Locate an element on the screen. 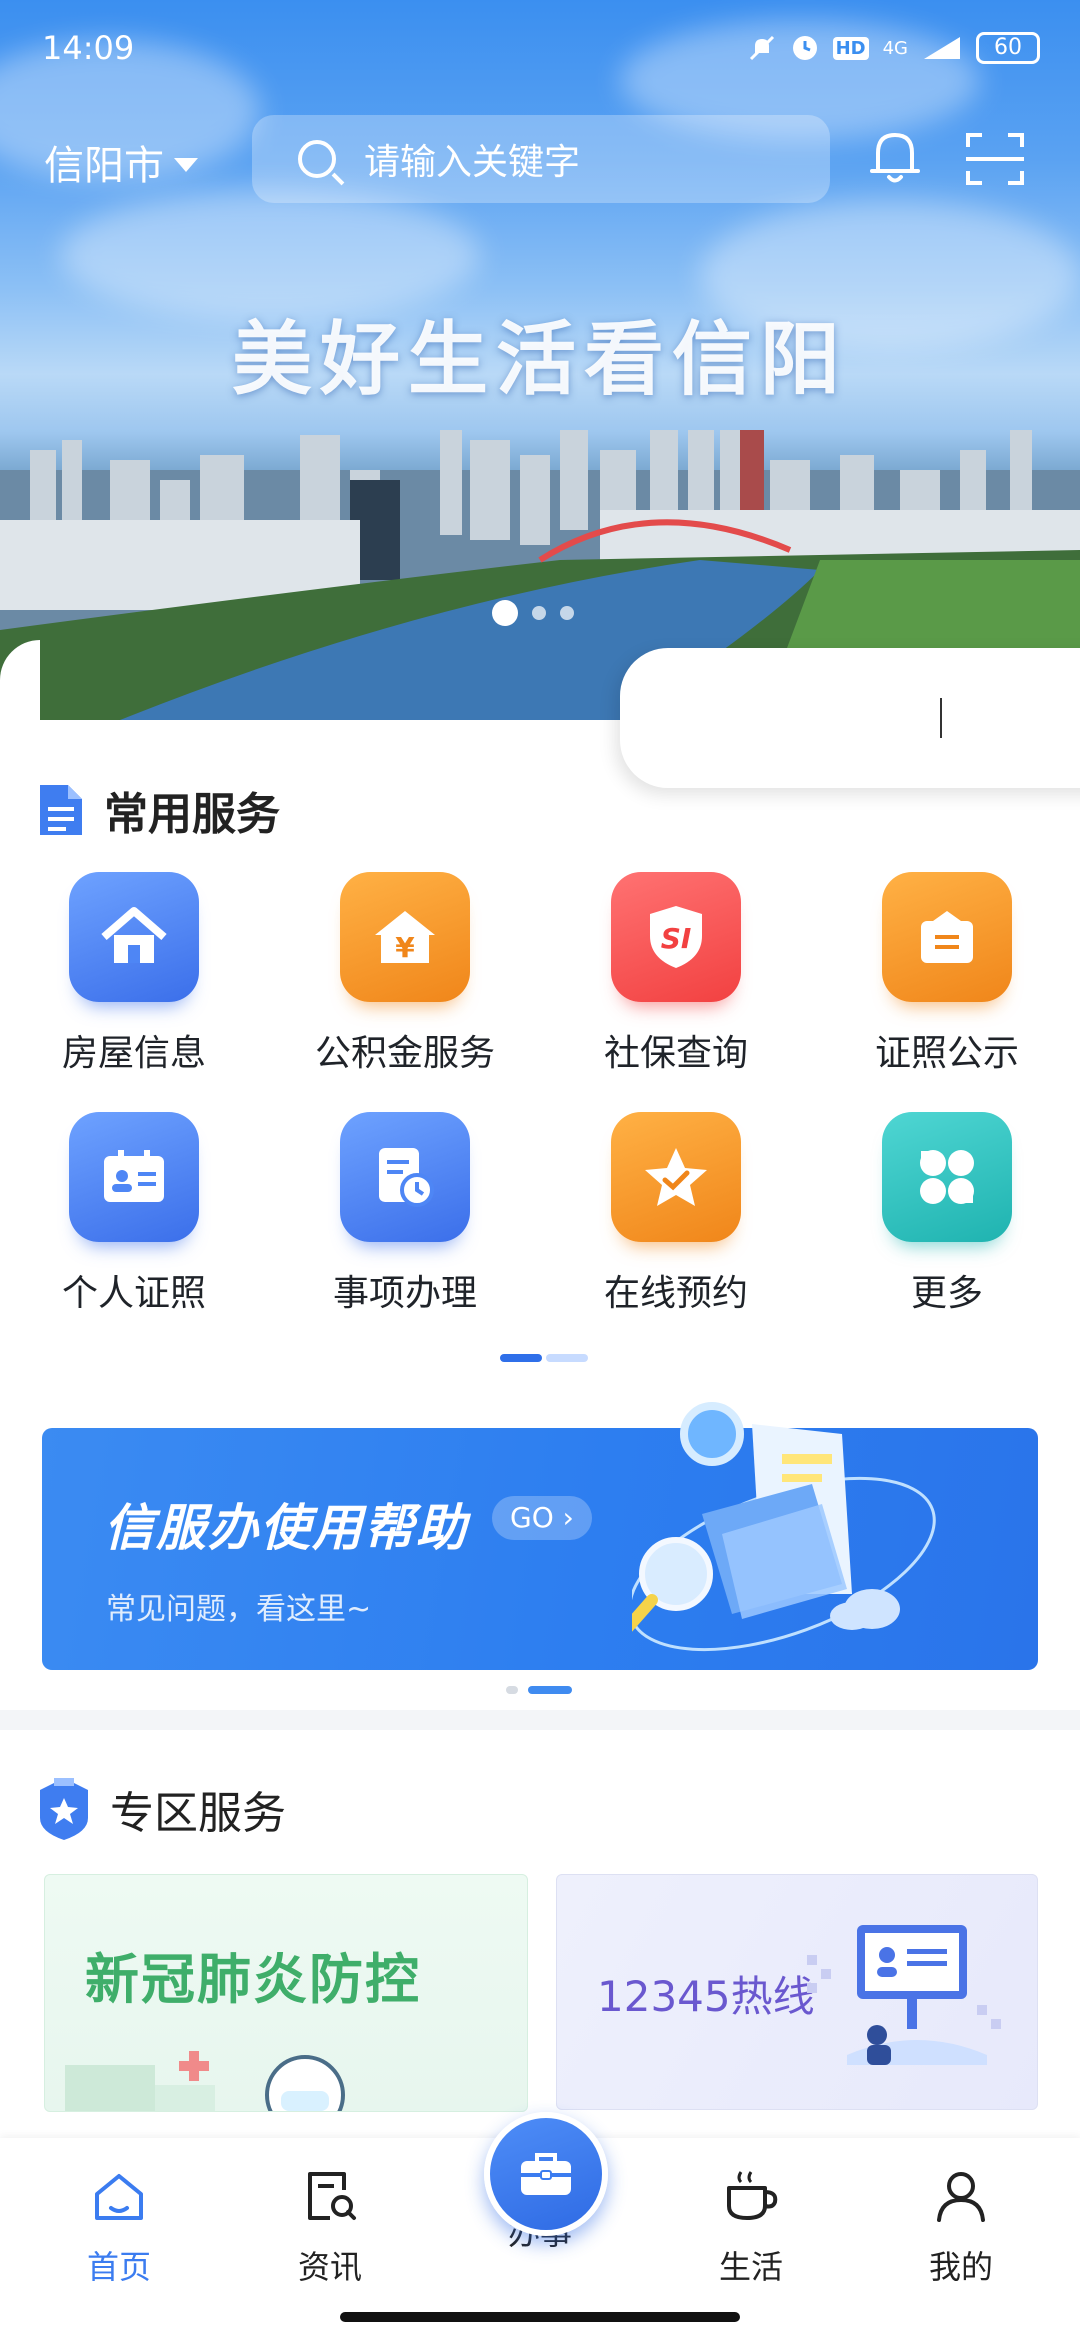 This screenshot has width=1080, height=2340. common-services-header: 常用服务 is located at coordinates (158, 810).